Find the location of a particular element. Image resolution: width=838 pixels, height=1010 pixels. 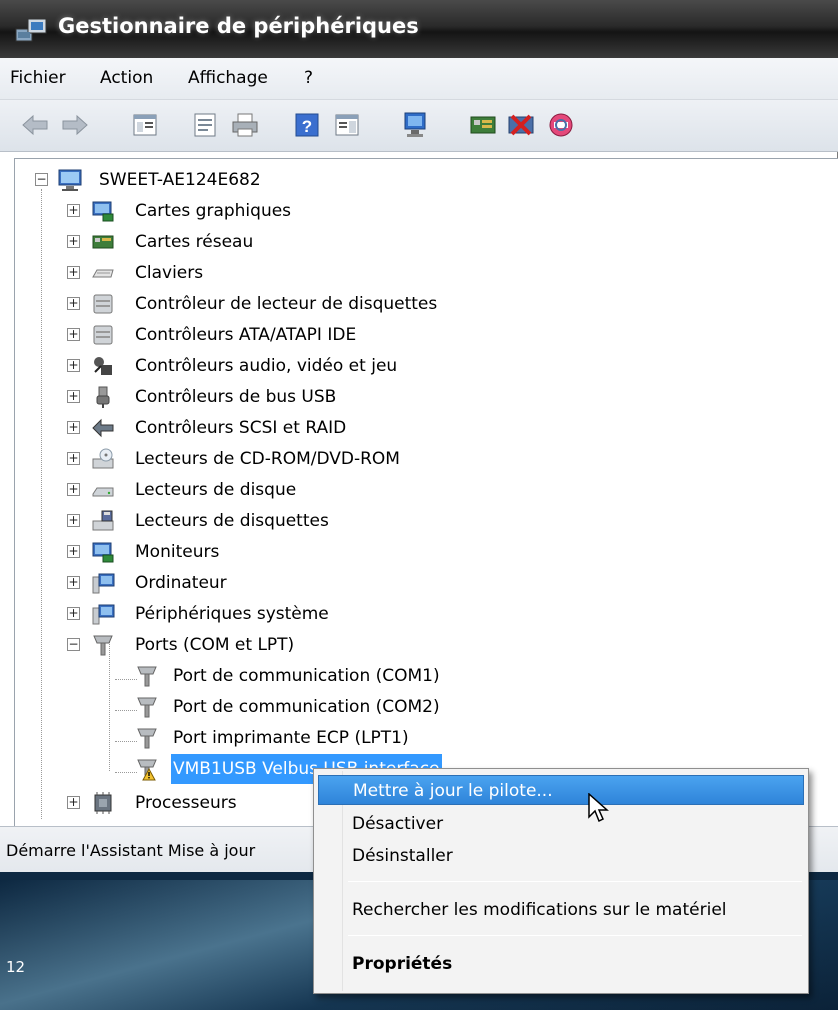

action-pane-icon is located at coordinates (347, 125).